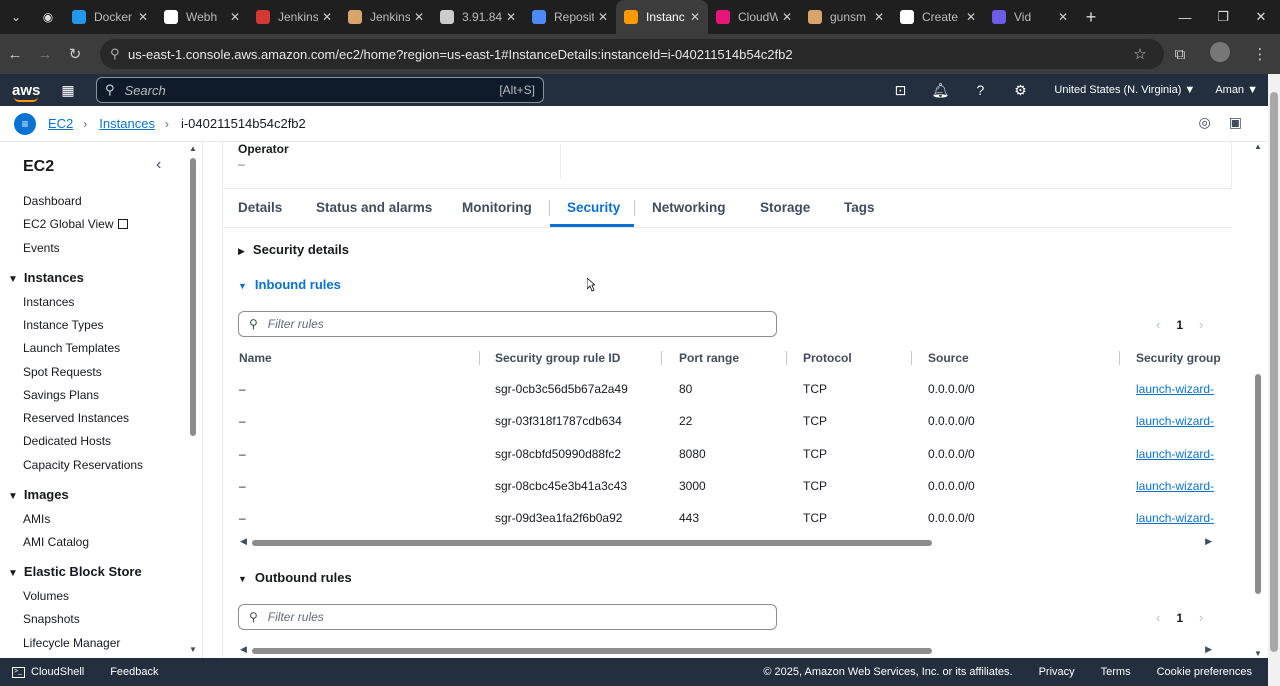  What do you see at coordinates (52, 201) in the screenshot?
I see `sidebar-item-dashboard: Dashboard` at bounding box center [52, 201].